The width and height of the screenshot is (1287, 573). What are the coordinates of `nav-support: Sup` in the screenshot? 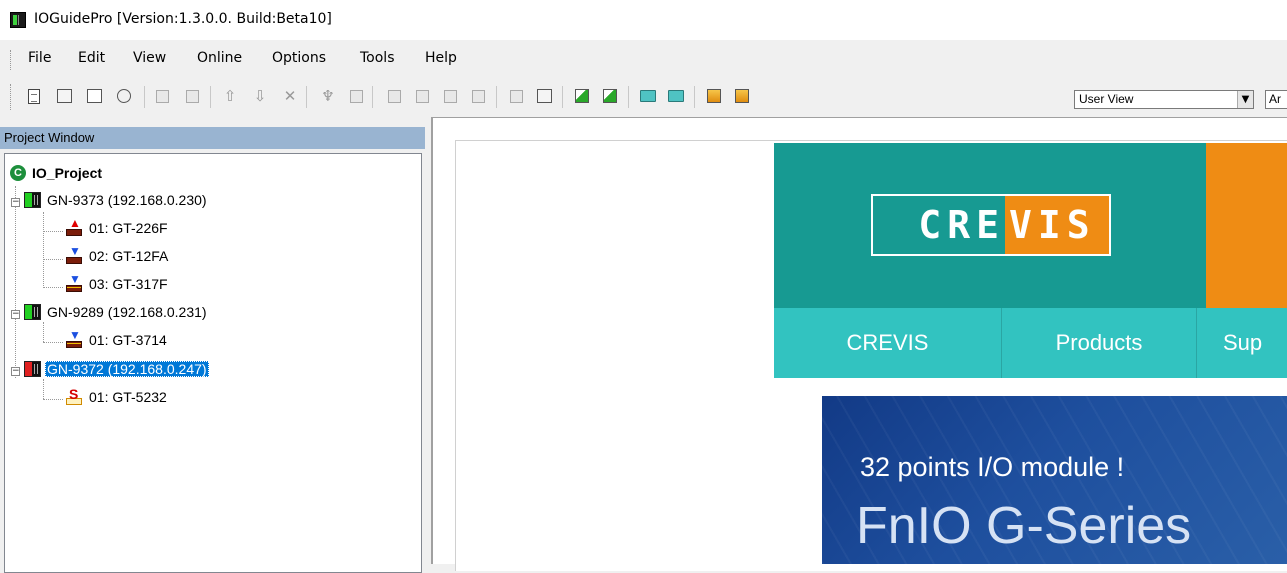 It's located at (1242, 343).